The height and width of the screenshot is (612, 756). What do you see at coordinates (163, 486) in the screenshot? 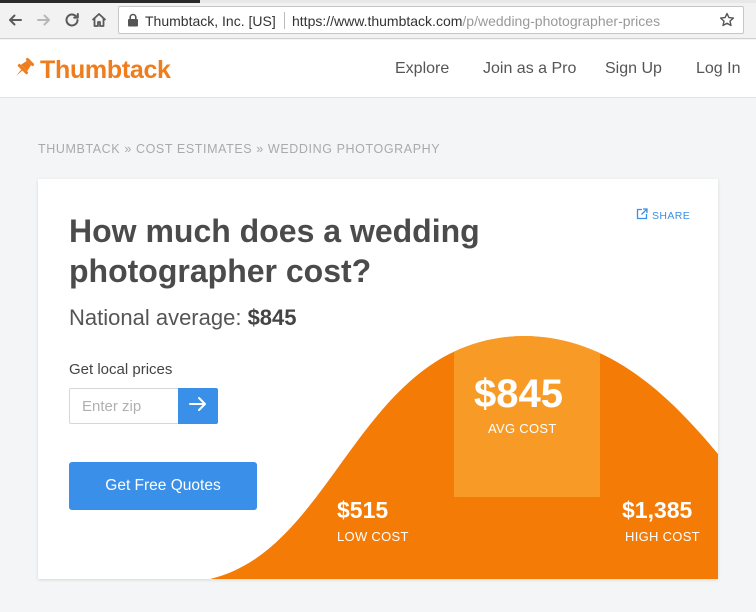
I see `get-free-quotes-button: Get Free Quotes` at bounding box center [163, 486].